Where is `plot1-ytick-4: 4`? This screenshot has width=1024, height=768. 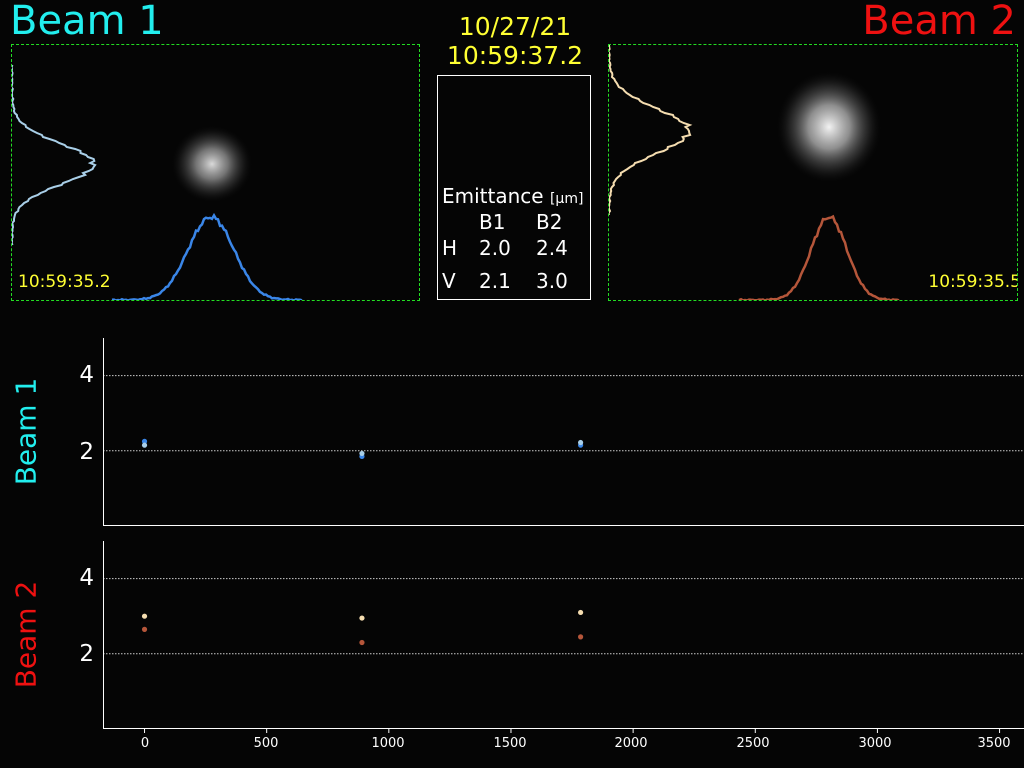 plot1-ytick-4: 4 is located at coordinates (86, 375).